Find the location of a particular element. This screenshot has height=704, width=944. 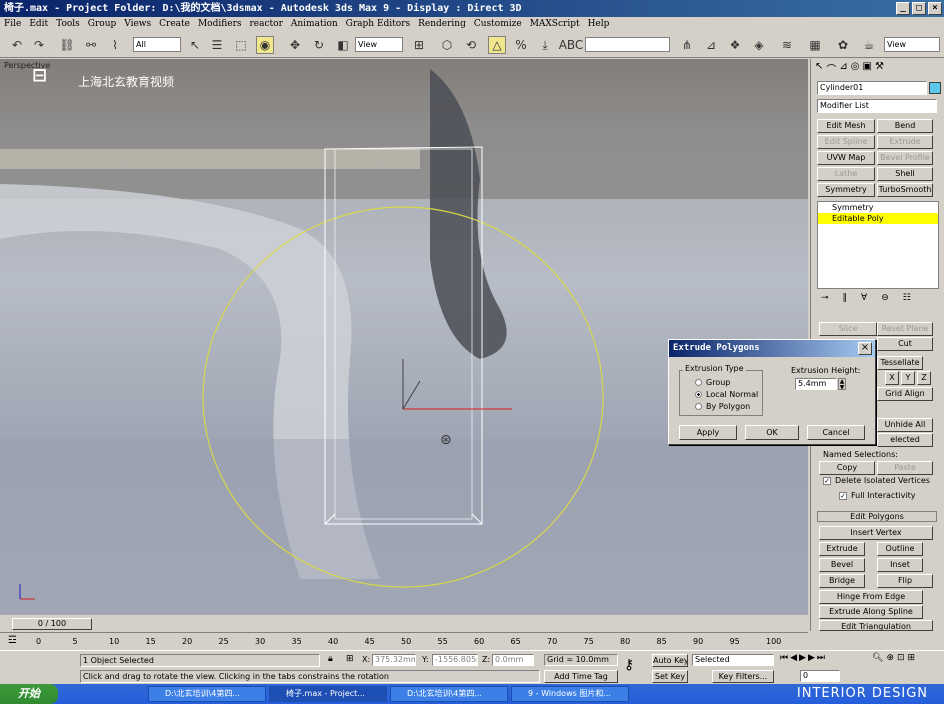

scale-icon: ◧ is located at coordinates (343, 45).